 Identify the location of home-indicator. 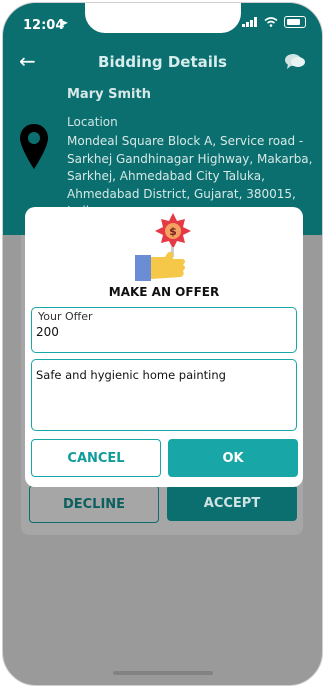
(163, 673).